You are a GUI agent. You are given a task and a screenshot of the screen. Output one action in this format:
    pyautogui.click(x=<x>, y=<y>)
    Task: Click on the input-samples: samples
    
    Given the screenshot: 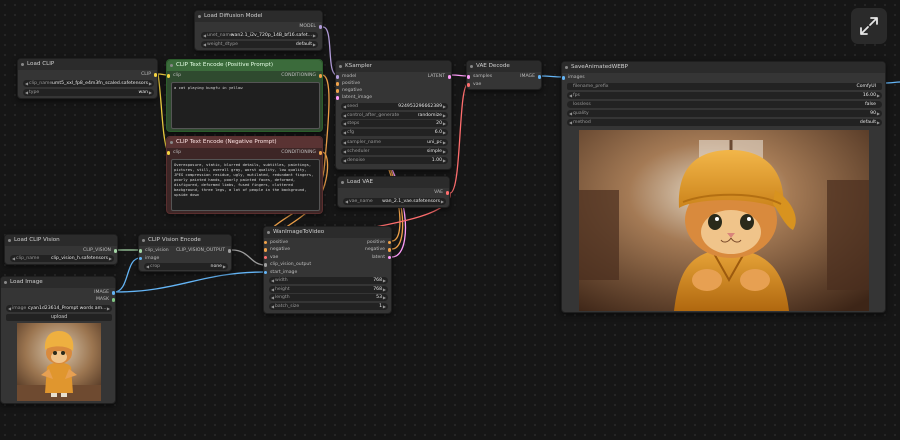 What is the action you would take?
    pyautogui.click(x=479, y=77)
    